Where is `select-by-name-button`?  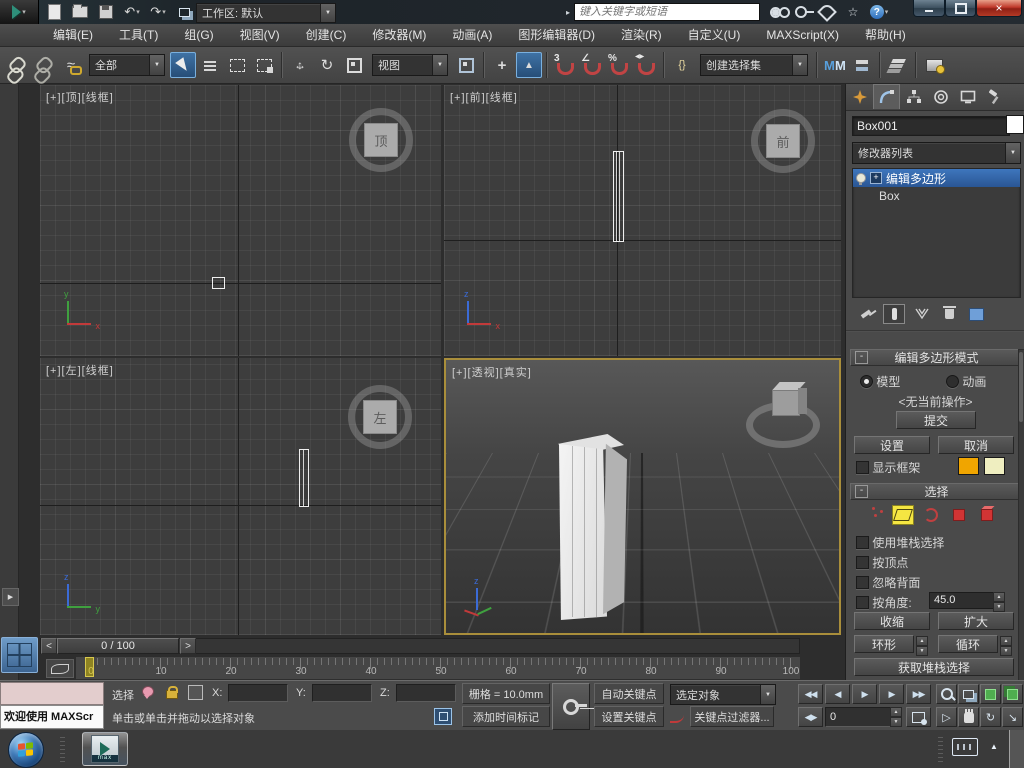
select-by-name-button is located at coordinates (210, 65).